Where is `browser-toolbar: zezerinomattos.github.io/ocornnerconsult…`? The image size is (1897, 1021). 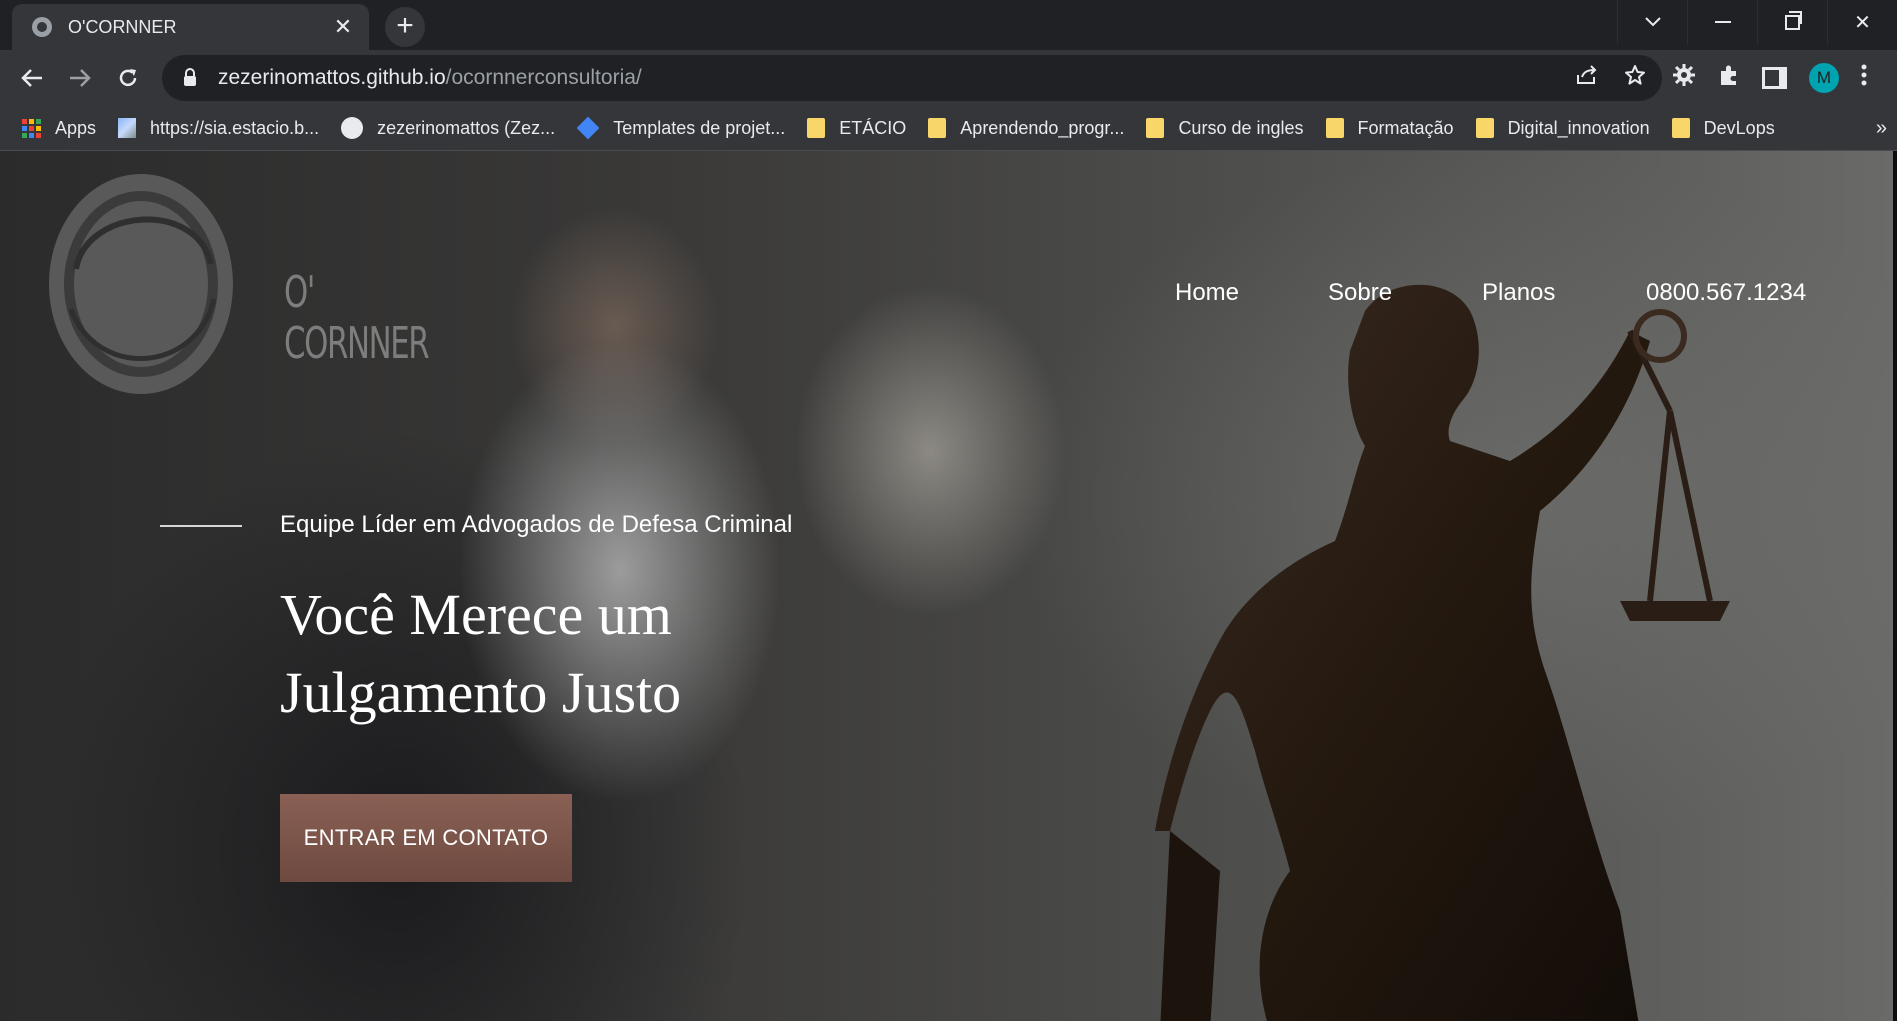
browser-toolbar: zezerinomattos.github.io/ocornnerconsult… is located at coordinates (948, 78).